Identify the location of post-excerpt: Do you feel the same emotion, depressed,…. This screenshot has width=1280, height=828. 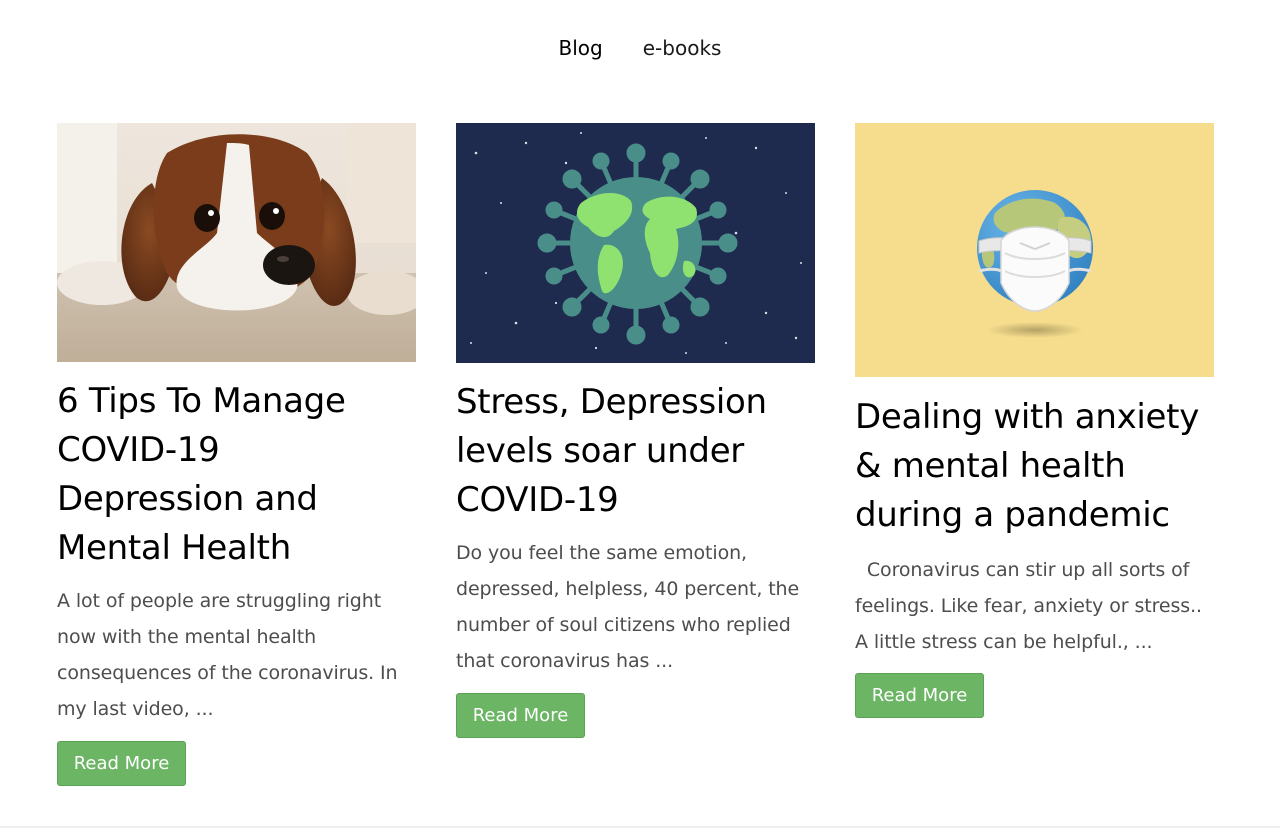
(628, 607).